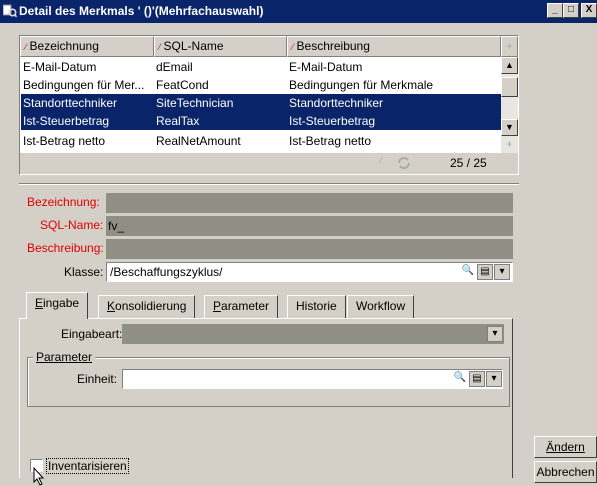 The width and height of the screenshot is (597, 486). Describe the element at coordinates (57, 305) in the screenshot. I see `tab-eingabe: Eingabe` at that location.